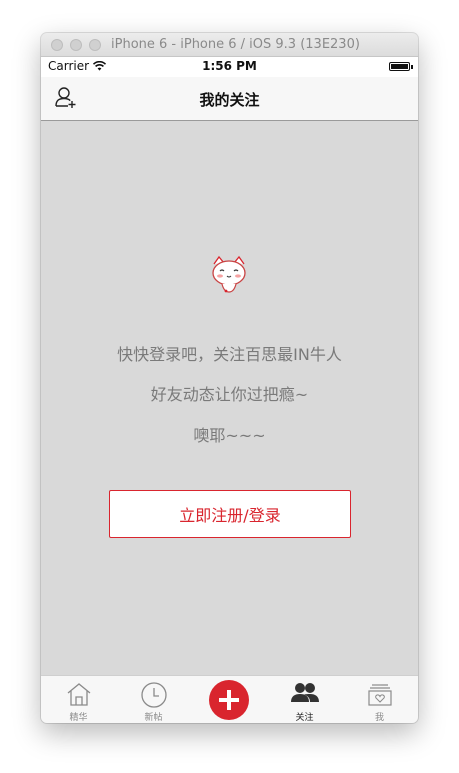  I want to click on navigation-bar: 我的关注, so click(229, 99).